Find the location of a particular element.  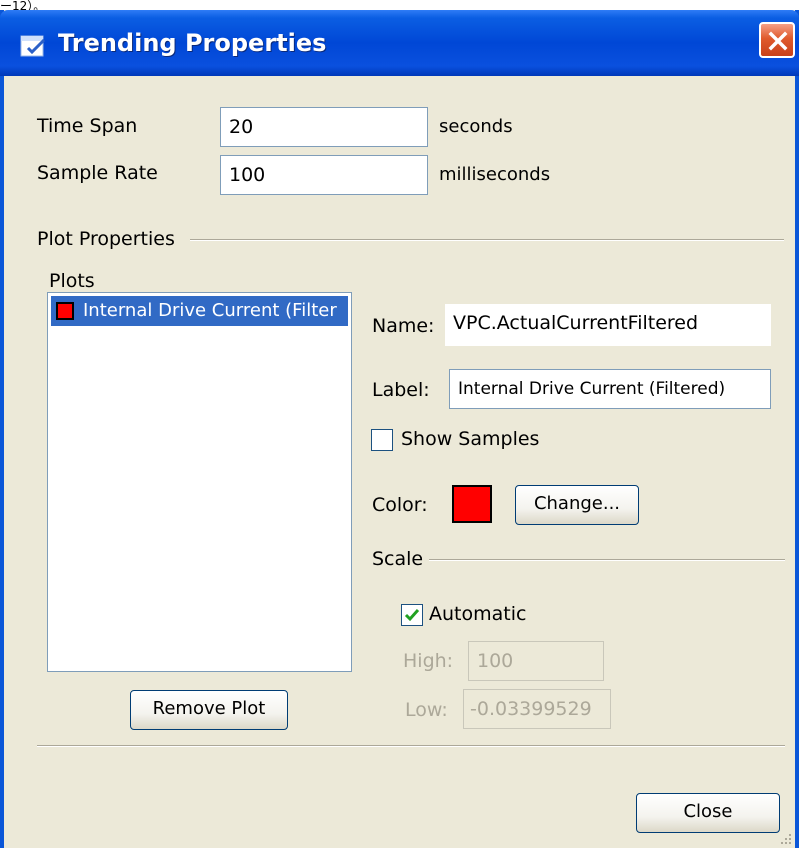

time-span-label: Time Span is located at coordinates (87, 126).